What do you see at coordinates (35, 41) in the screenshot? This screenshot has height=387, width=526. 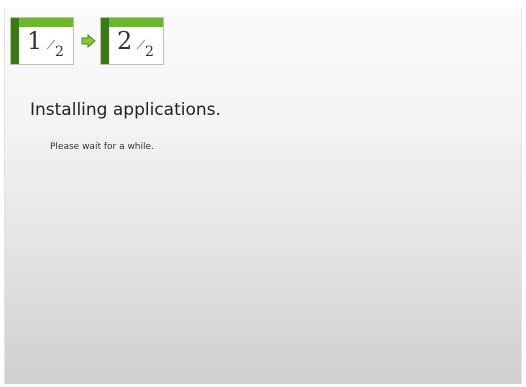 I see `step-number: 1` at bounding box center [35, 41].